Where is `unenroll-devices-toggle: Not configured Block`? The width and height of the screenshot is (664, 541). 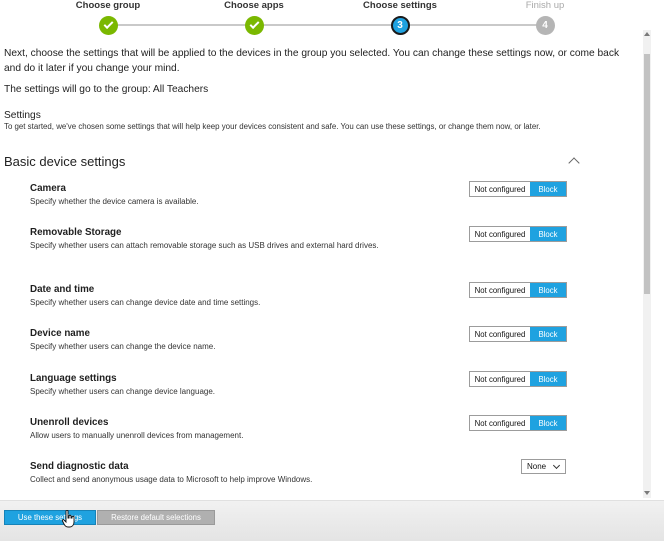 unenroll-devices-toggle: Not configured Block is located at coordinates (518, 423).